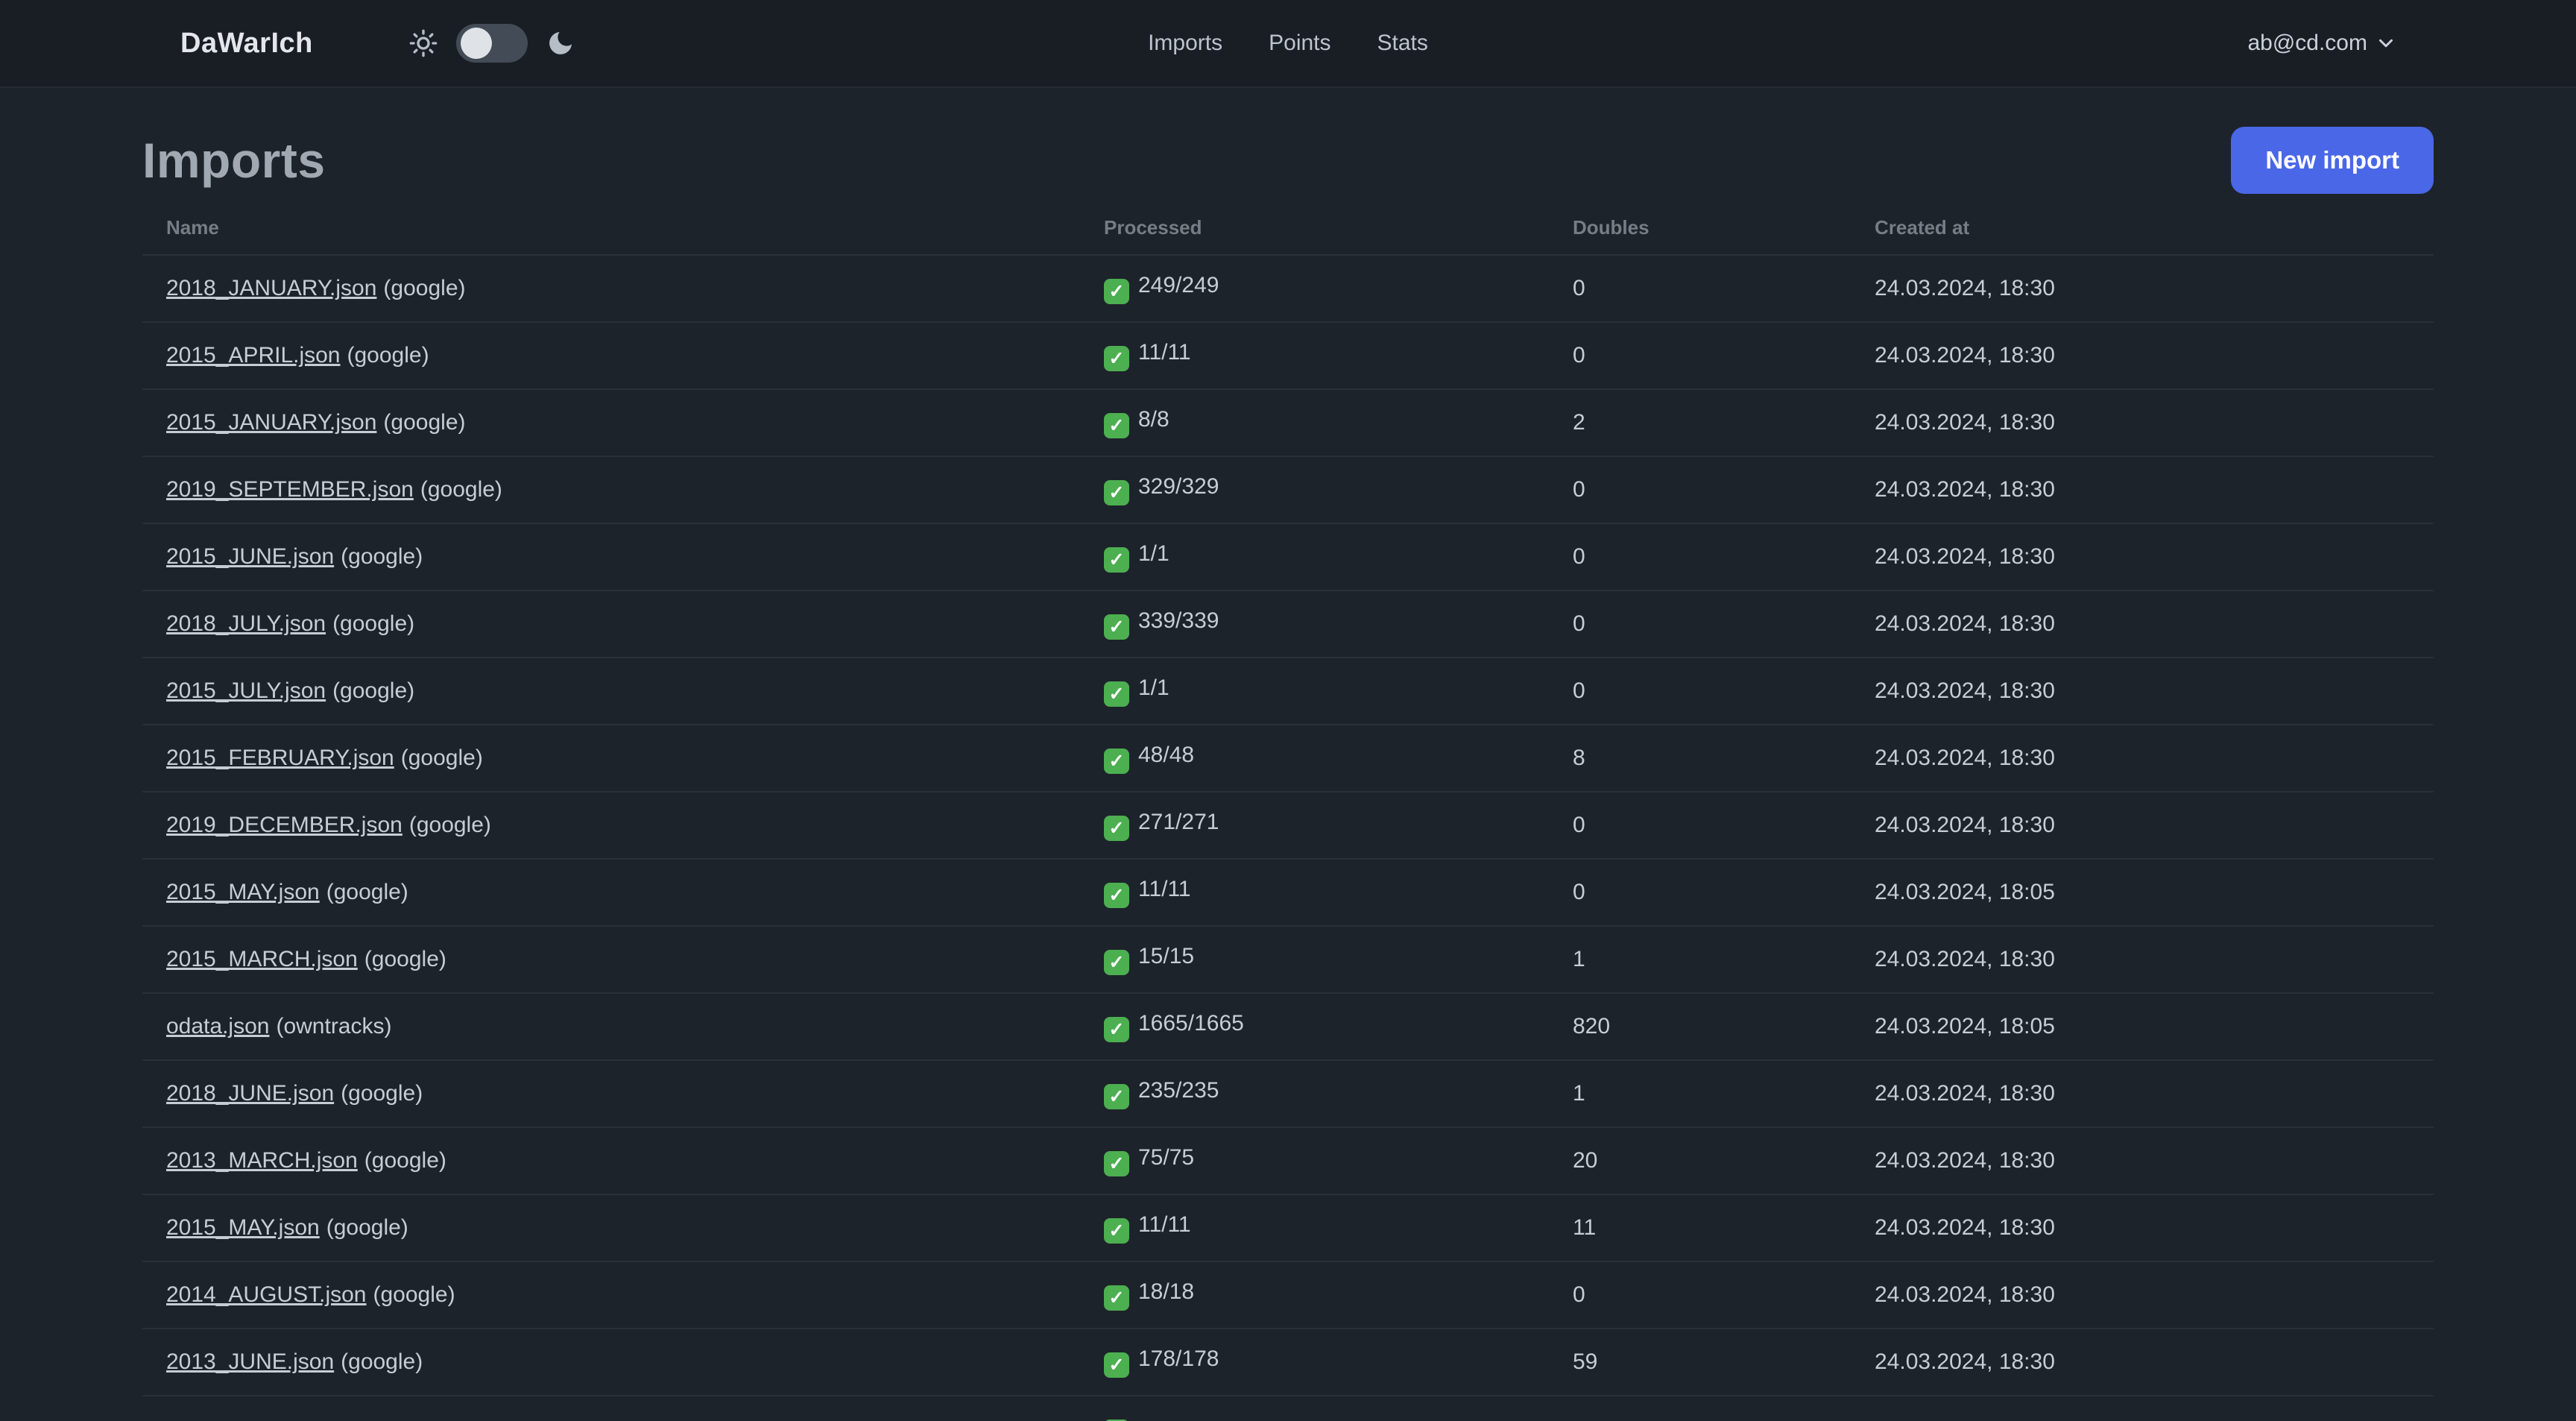 The height and width of the screenshot is (1421, 2576). Describe the element at coordinates (1965, 892) in the screenshot. I see `created-at: 24.03.2024, 18:05` at that location.